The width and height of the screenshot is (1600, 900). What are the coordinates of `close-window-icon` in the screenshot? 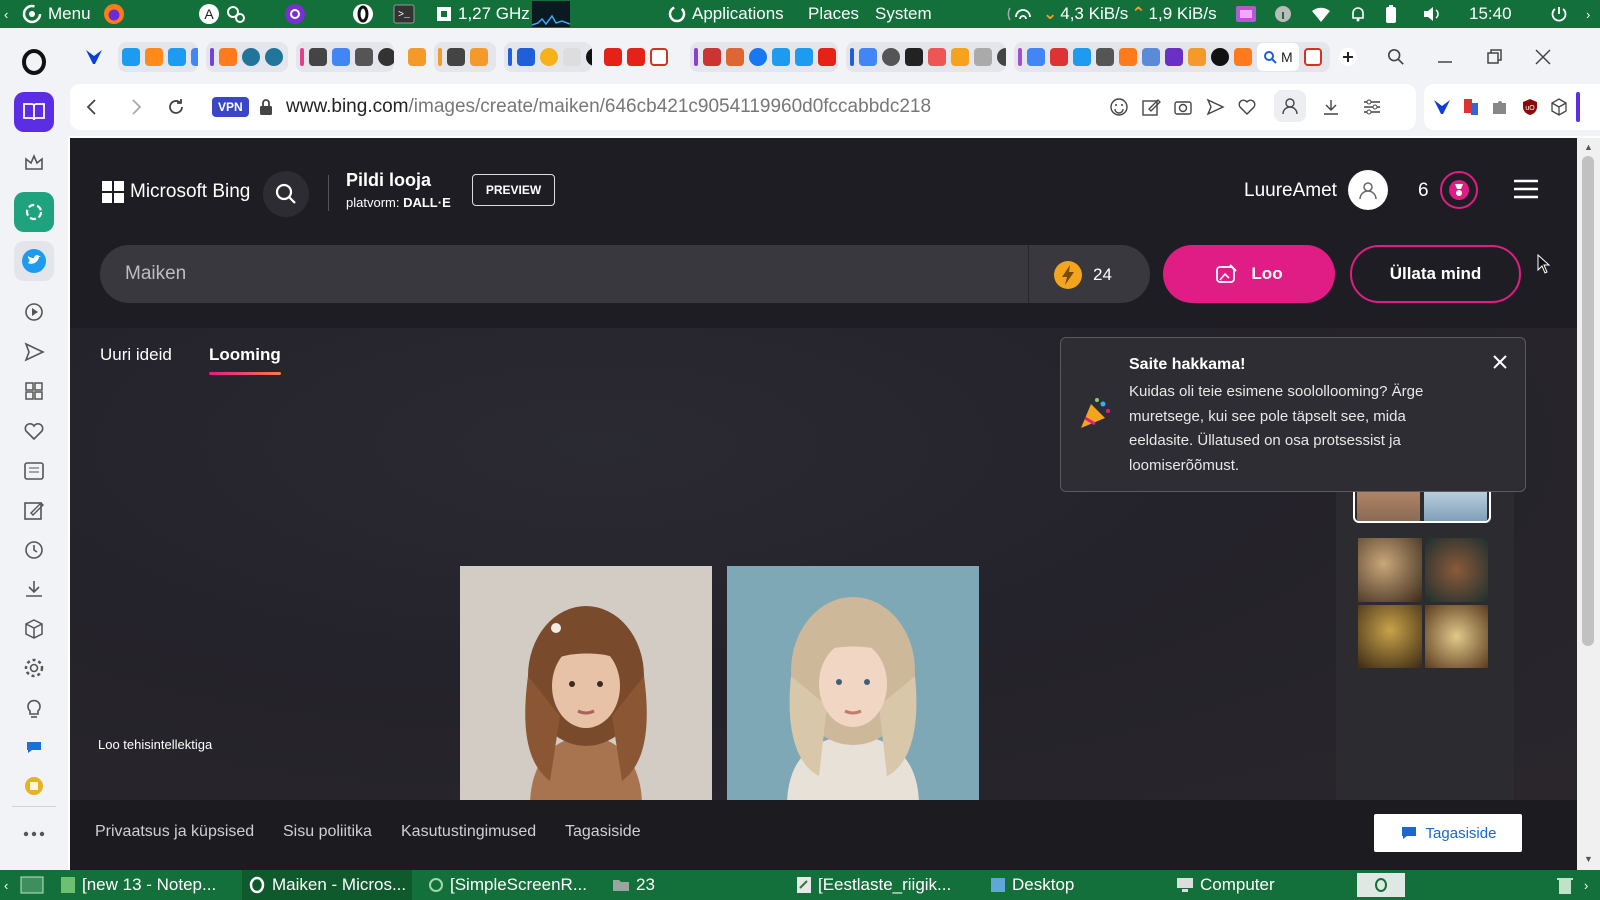 It's located at (1543, 57).